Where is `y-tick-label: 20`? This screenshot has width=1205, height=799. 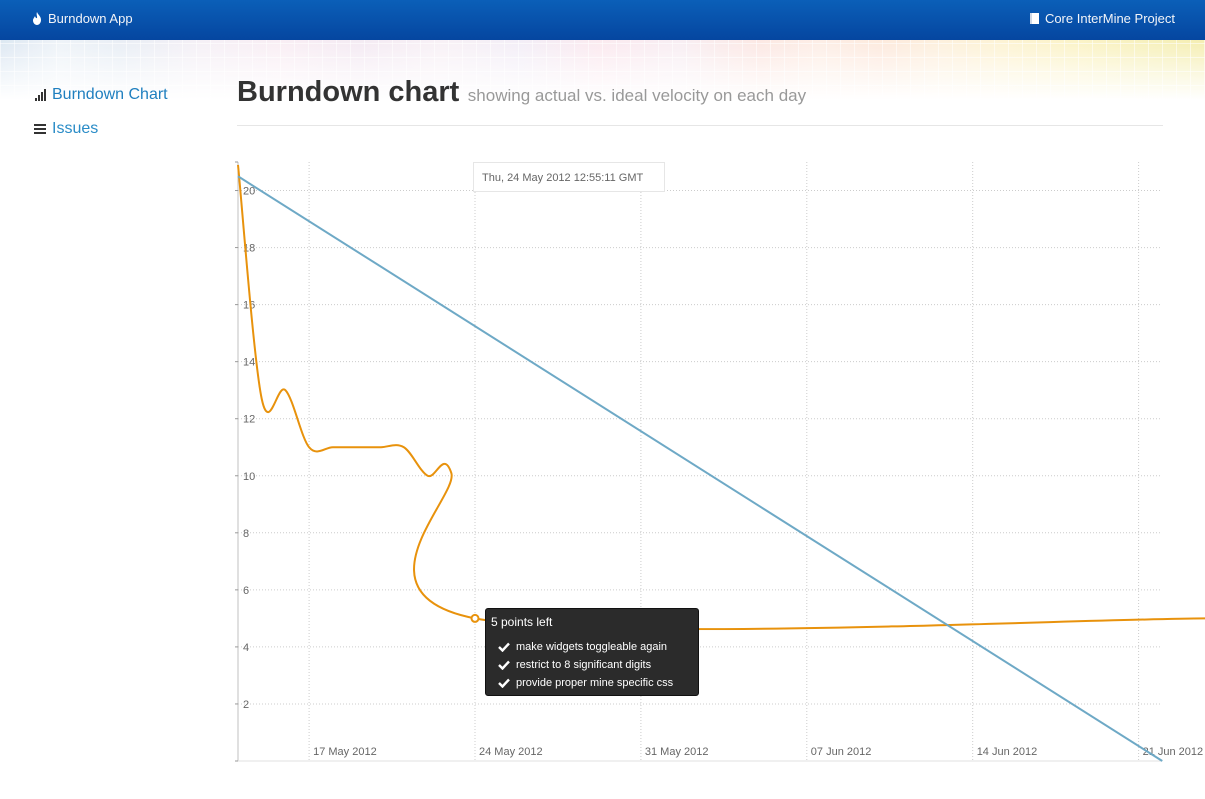
y-tick-label: 20 is located at coordinates (249, 192).